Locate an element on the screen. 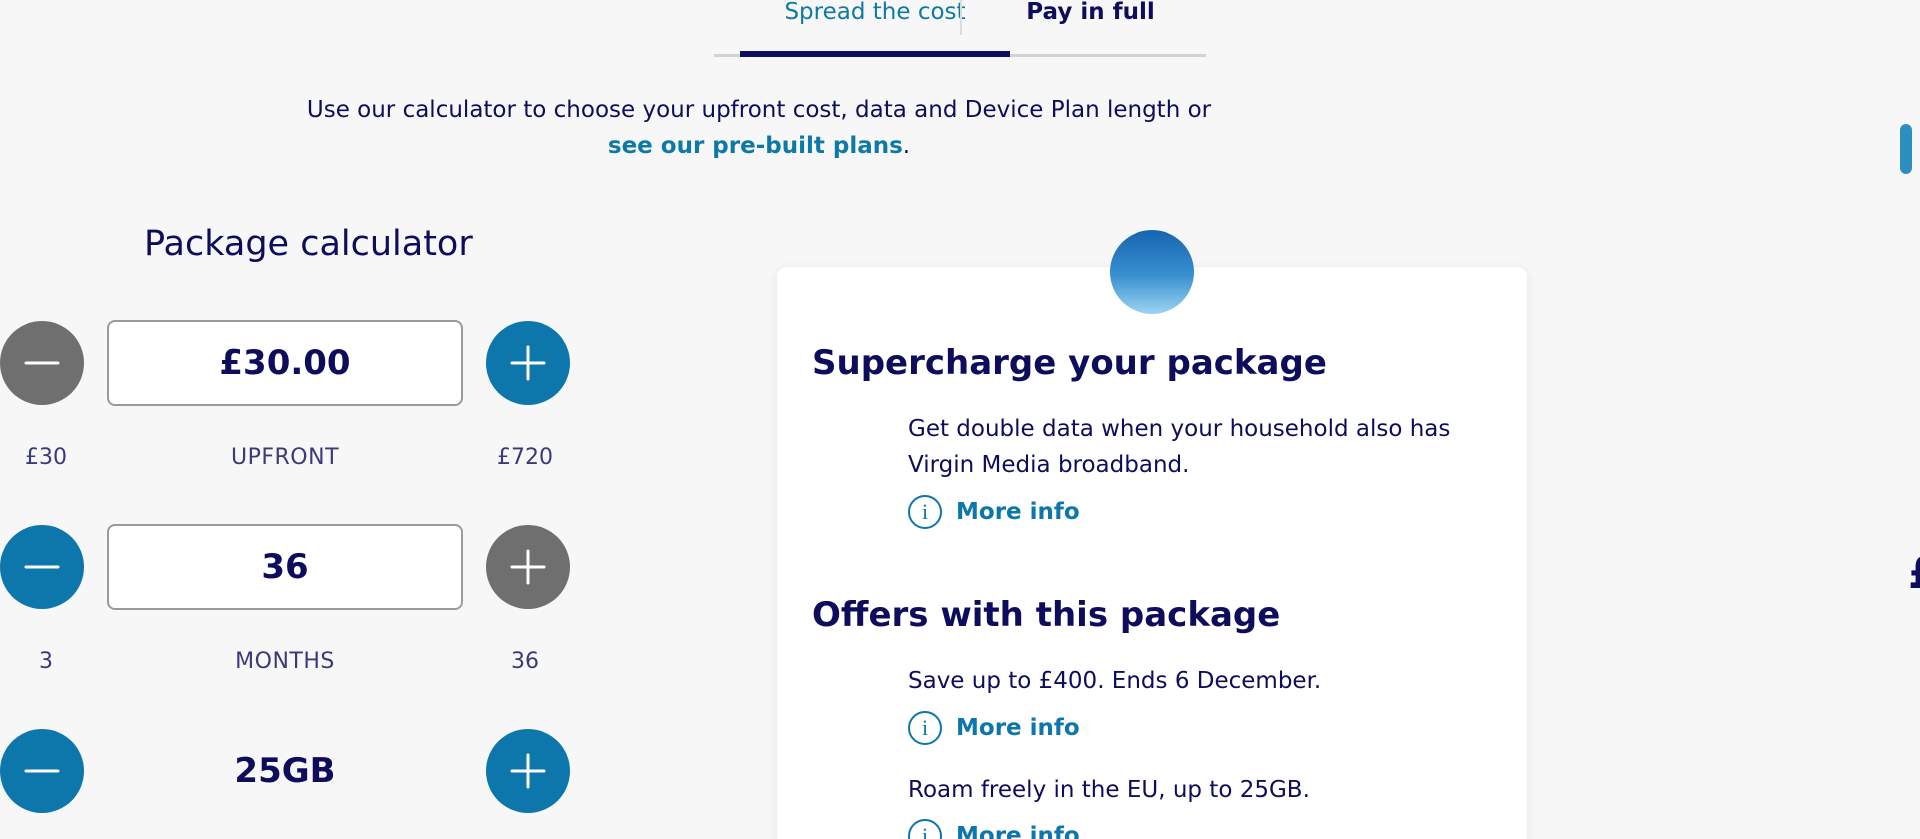 The height and width of the screenshot is (839, 1920). months-value-field: 36 is located at coordinates (285, 567).